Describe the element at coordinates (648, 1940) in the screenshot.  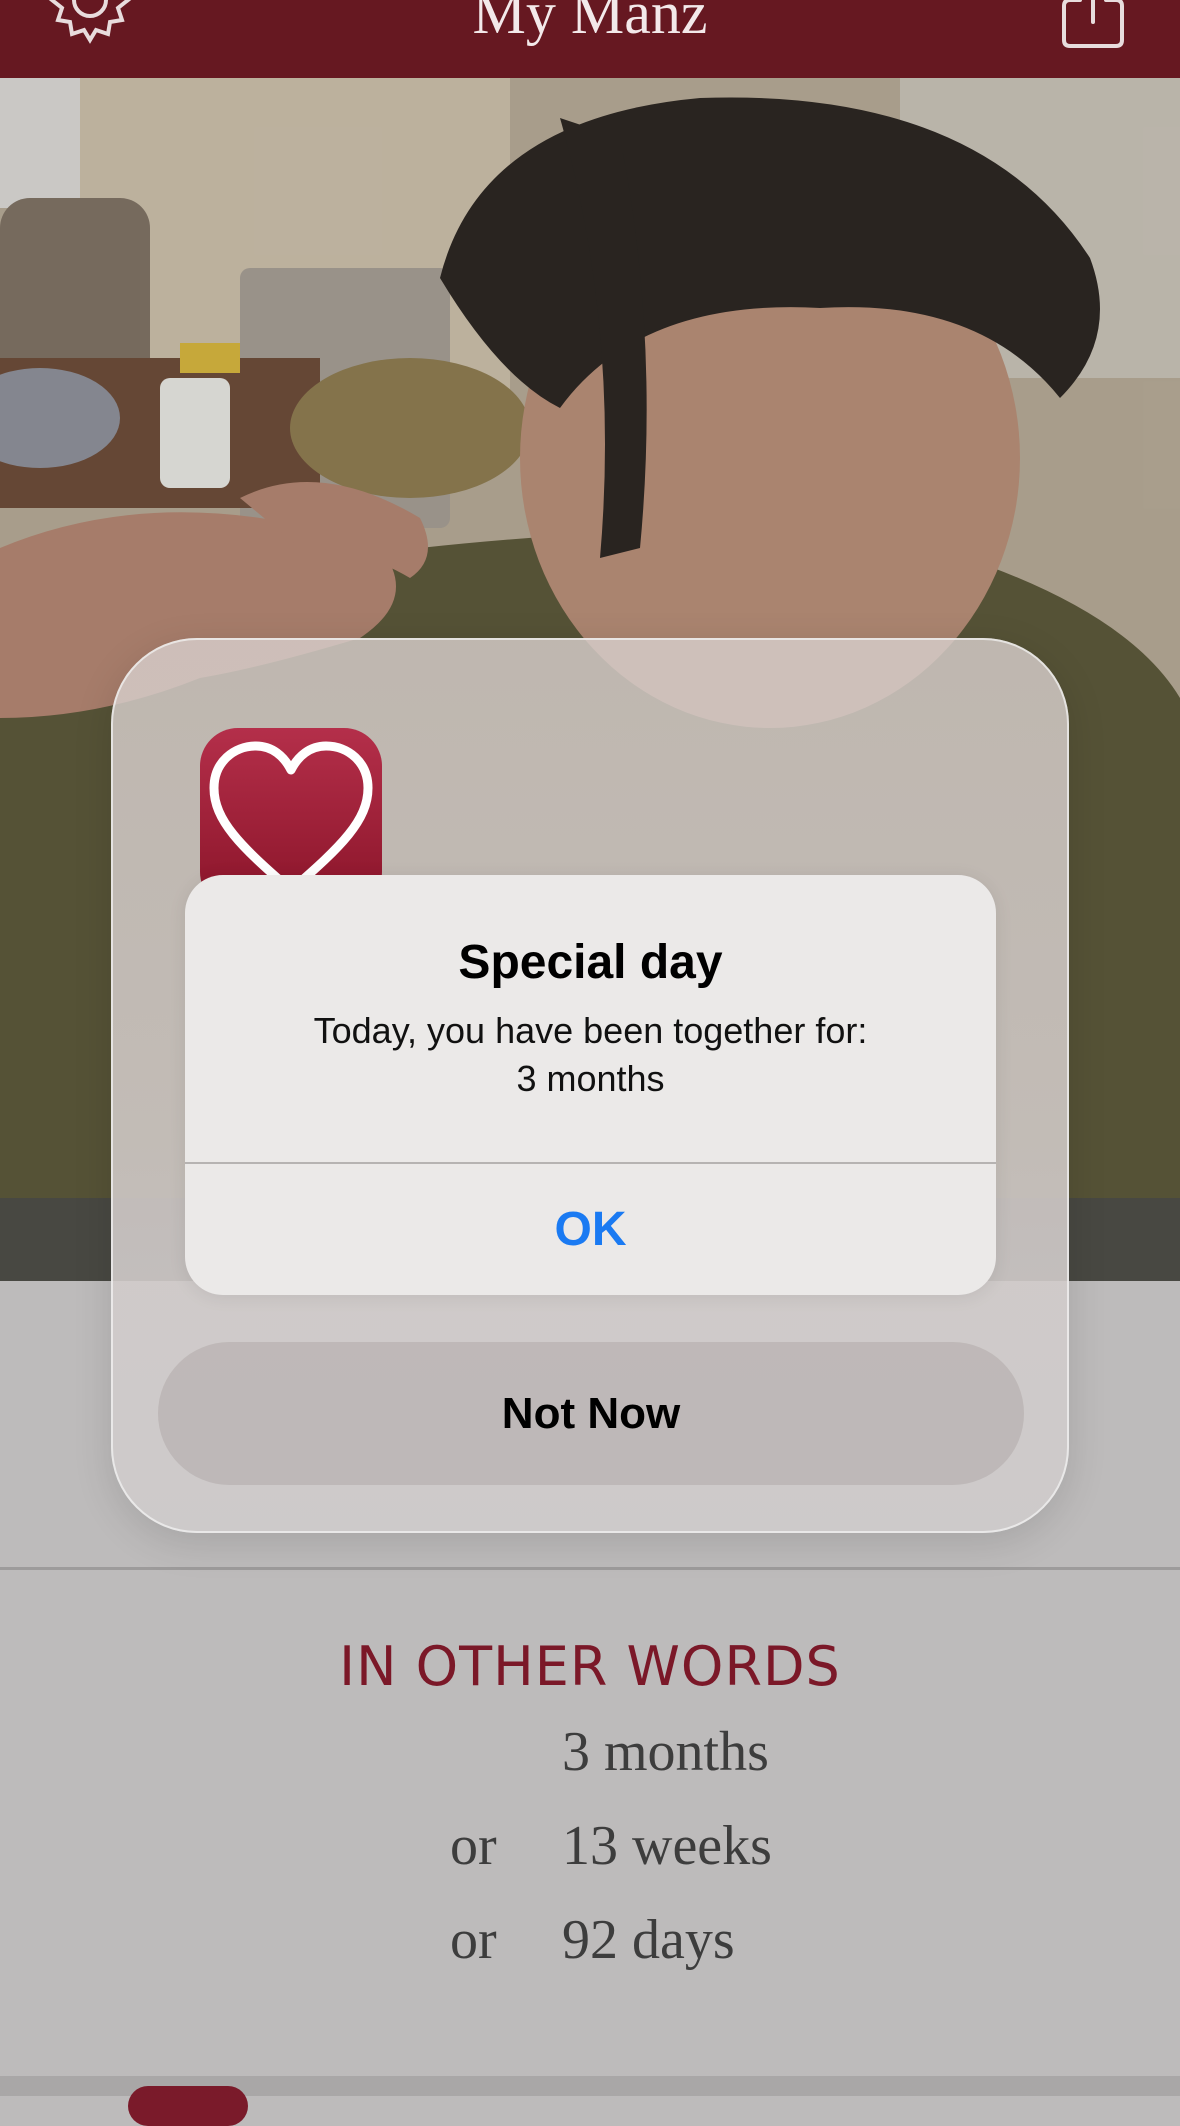
I see `row-value: 92 days` at that location.